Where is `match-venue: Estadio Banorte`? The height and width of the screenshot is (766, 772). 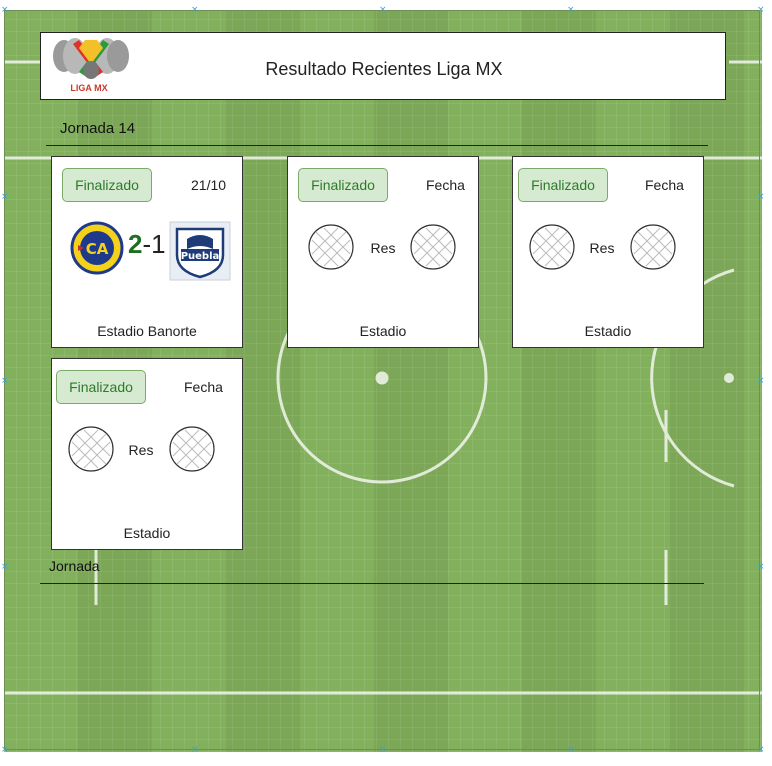
match-venue: Estadio Banorte is located at coordinates (147, 331).